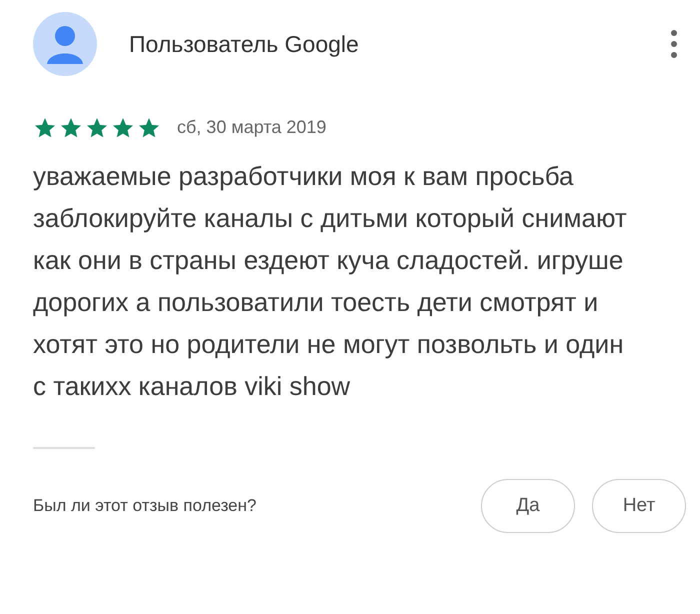 Image resolution: width=700 pixels, height=614 pixels. I want to click on more-menu-icon, so click(674, 44).